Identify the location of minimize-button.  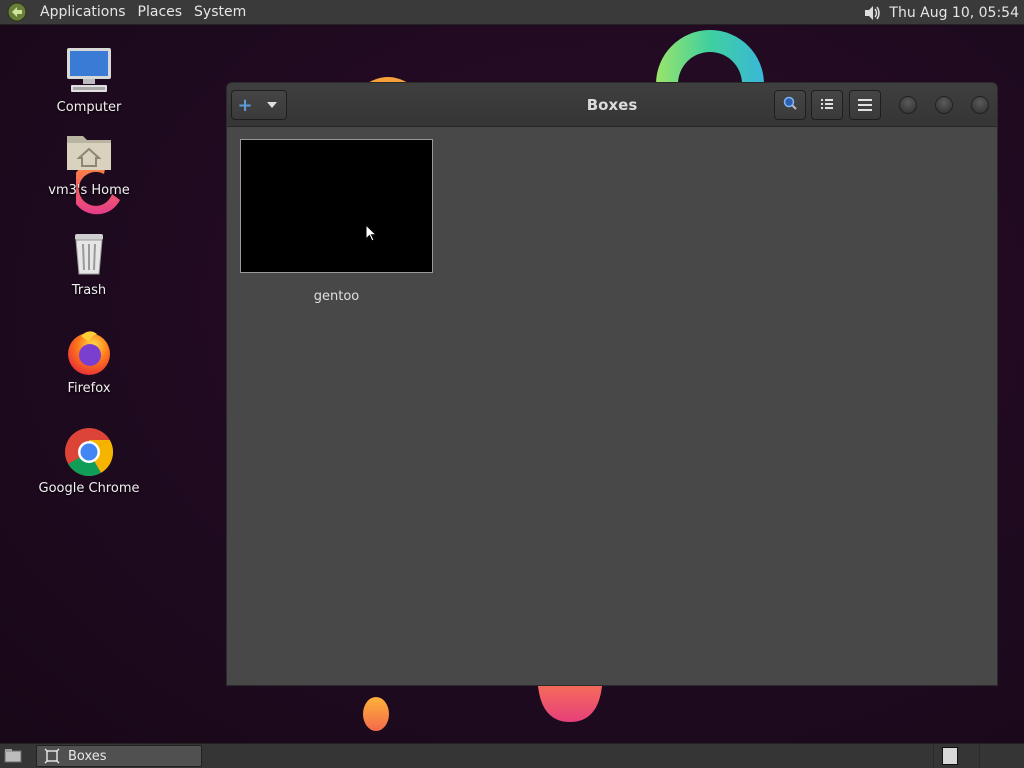
(908, 105).